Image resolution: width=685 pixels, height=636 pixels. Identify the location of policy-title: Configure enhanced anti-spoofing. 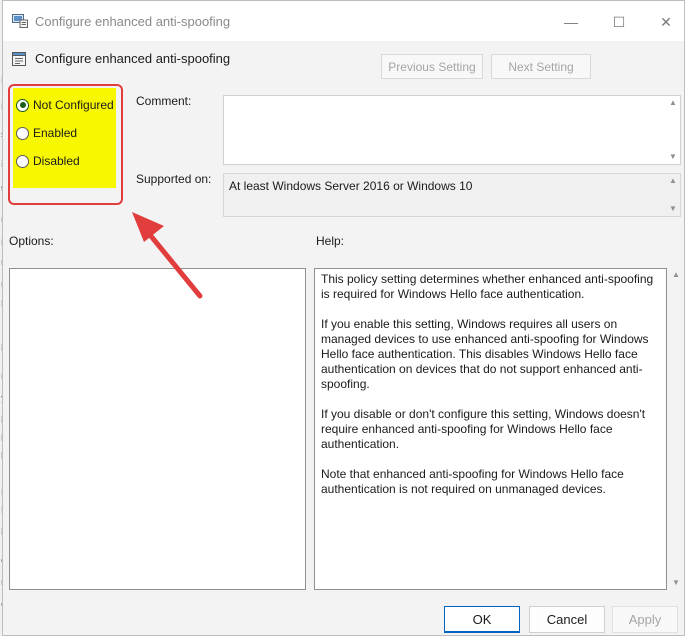
(133, 58).